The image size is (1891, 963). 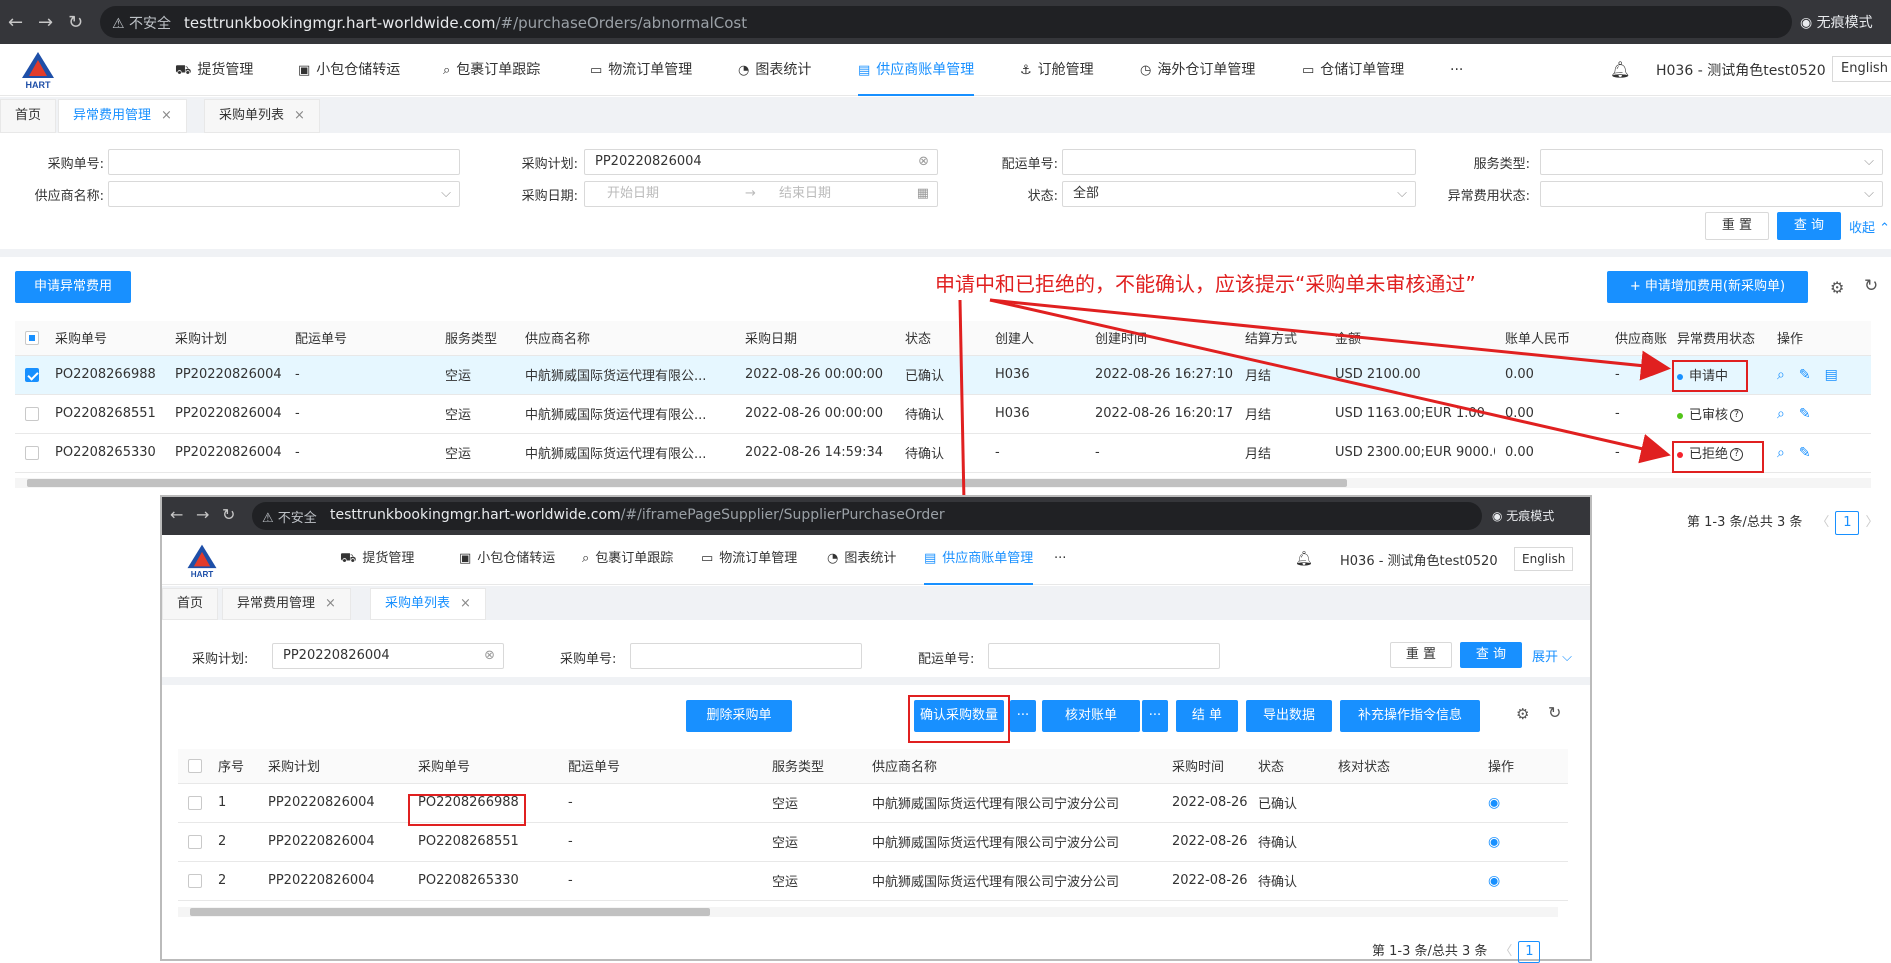 I want to click on menu-item-6: ⚓ 订舱管理, so click(x=1057, y=70).